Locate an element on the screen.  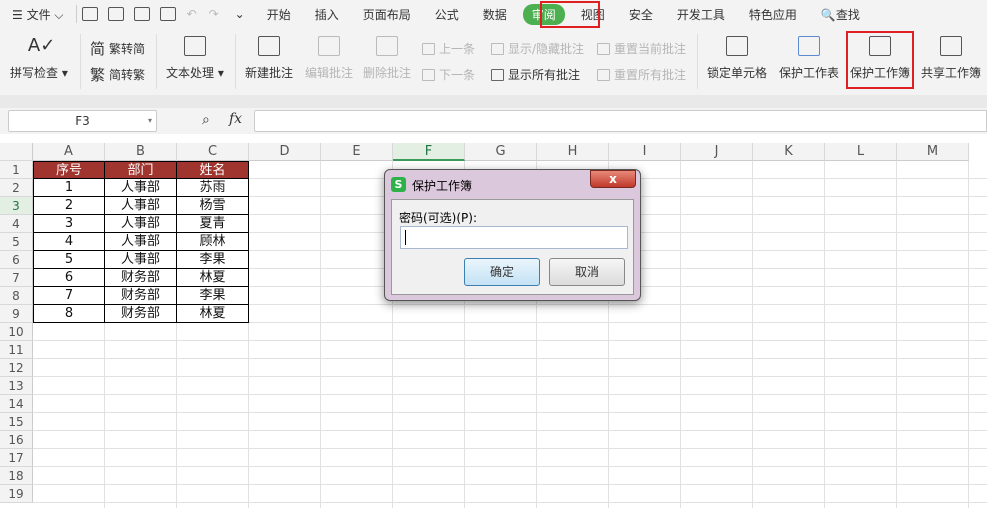
table-cell: 杨雪 is located at coordinates (213, 206).